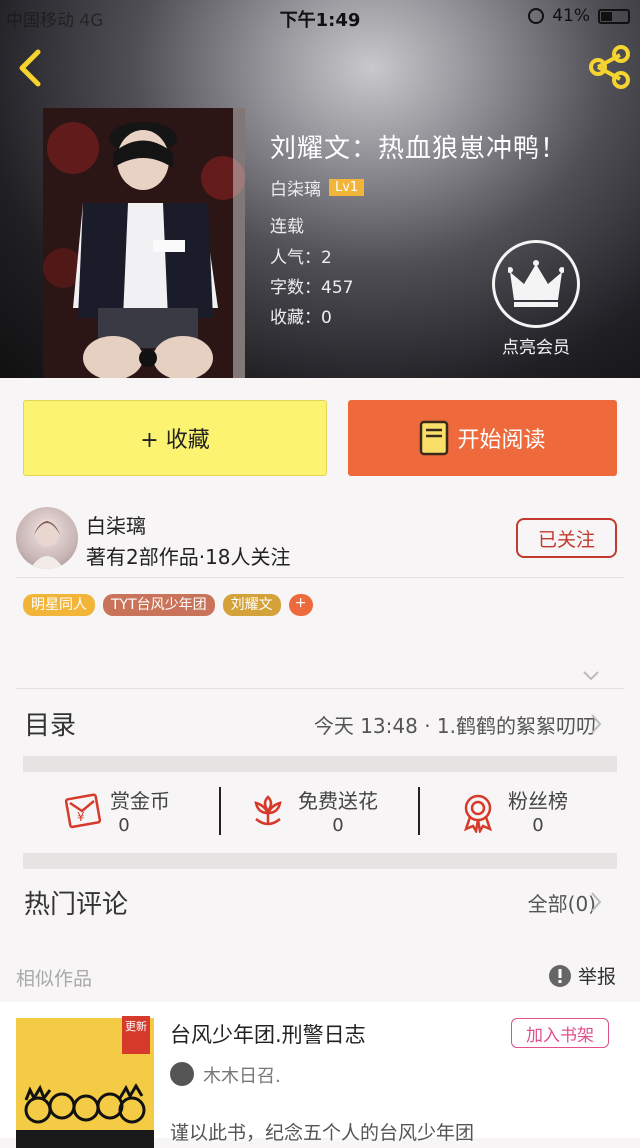 The width and height of the screenshot is (640, 1148). I want to click on book-cover, so click(144, 243).